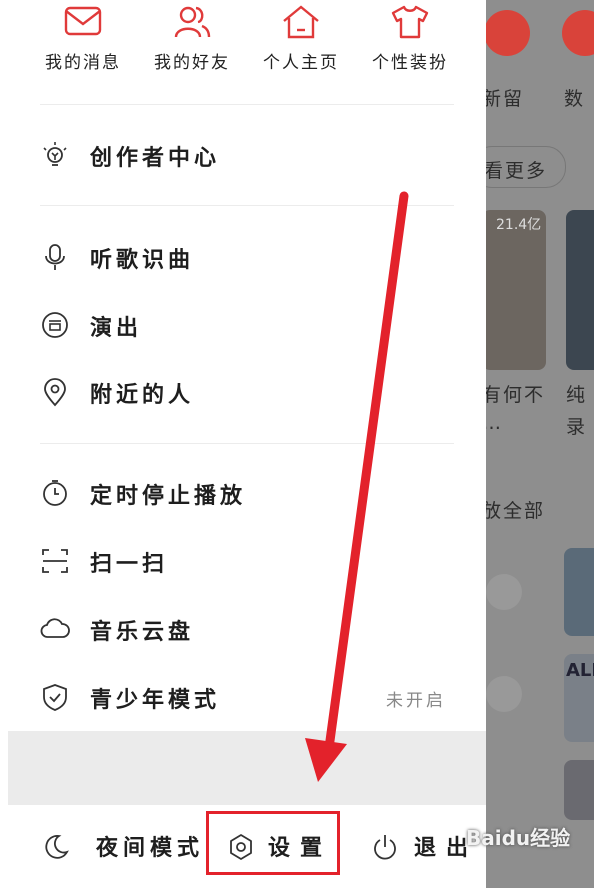 The width and height of the screenshot is (594, 888). Describe the element at coordinates (518, 838) in the screenshot. I see `baidu-watermark: Baidu经验` at that location.